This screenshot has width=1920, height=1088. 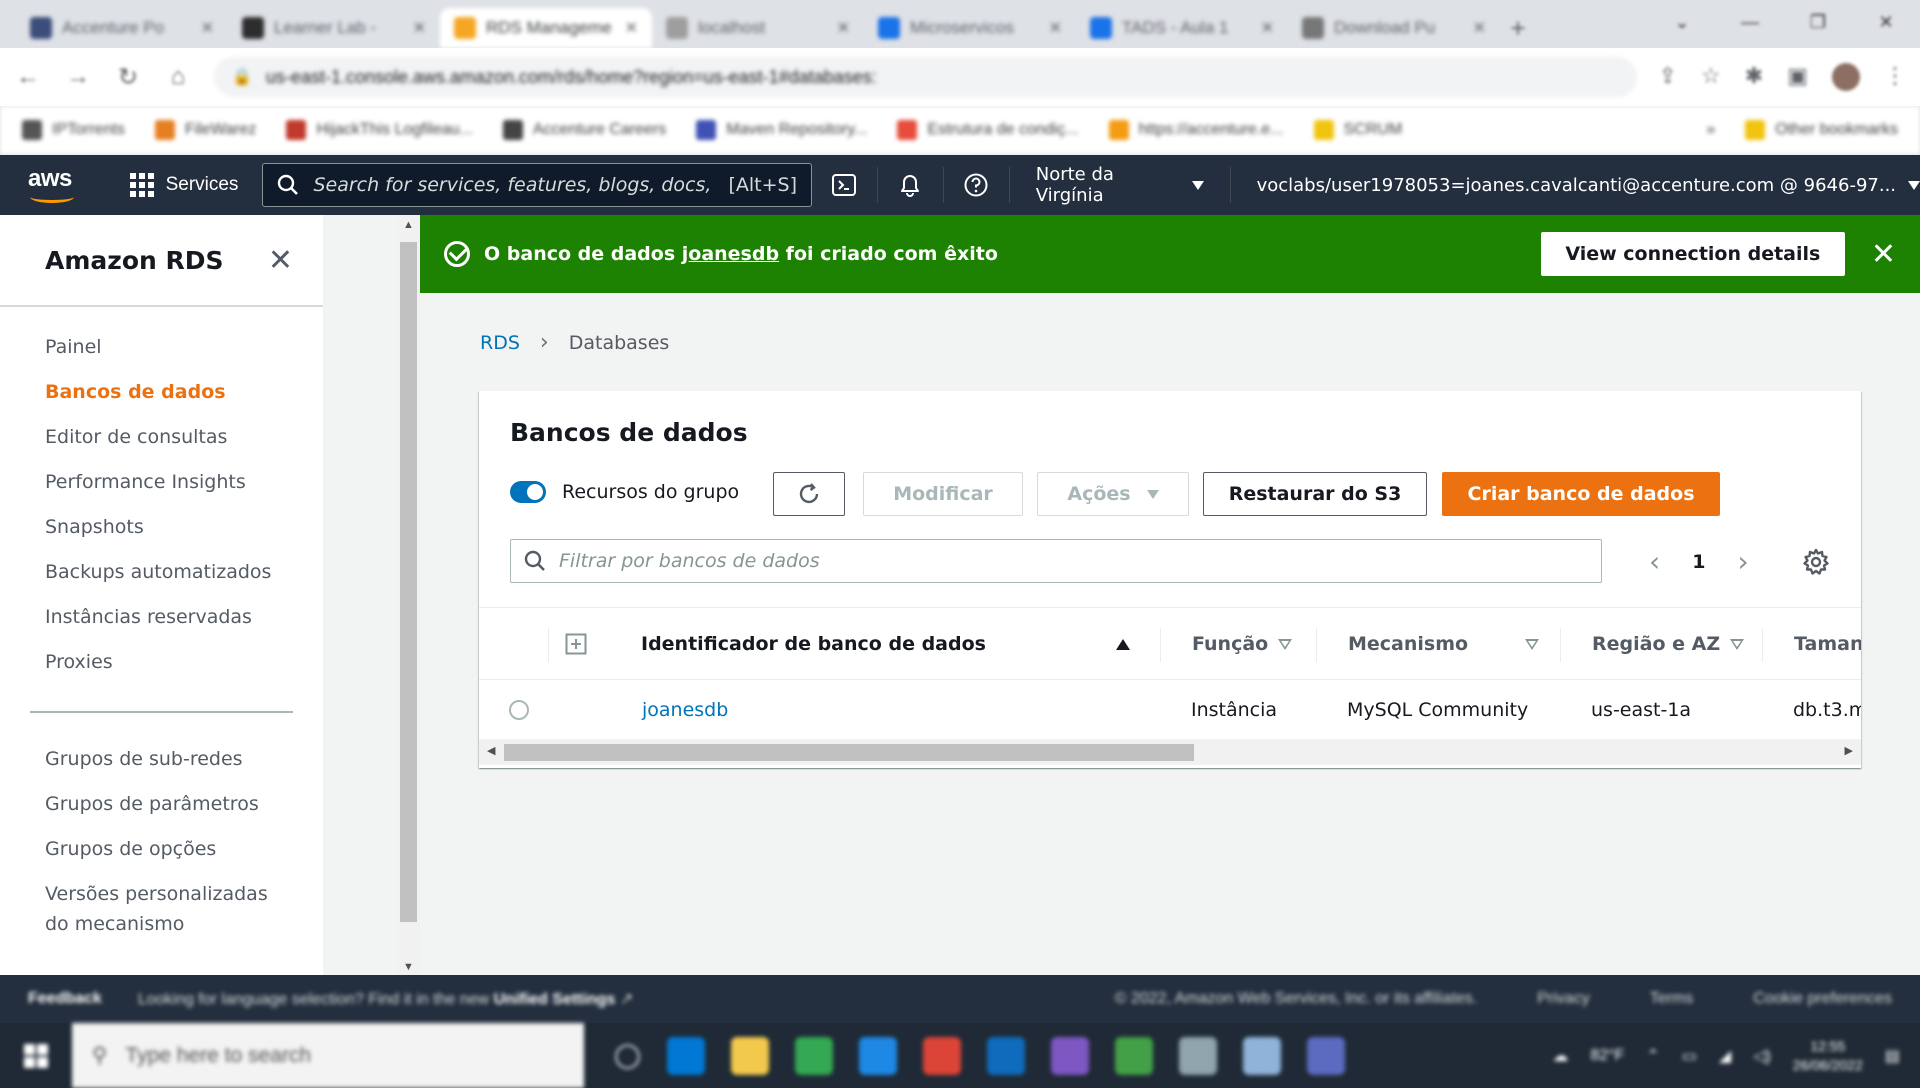 I want to click on sort-icon, so click(x=1527, y=644).